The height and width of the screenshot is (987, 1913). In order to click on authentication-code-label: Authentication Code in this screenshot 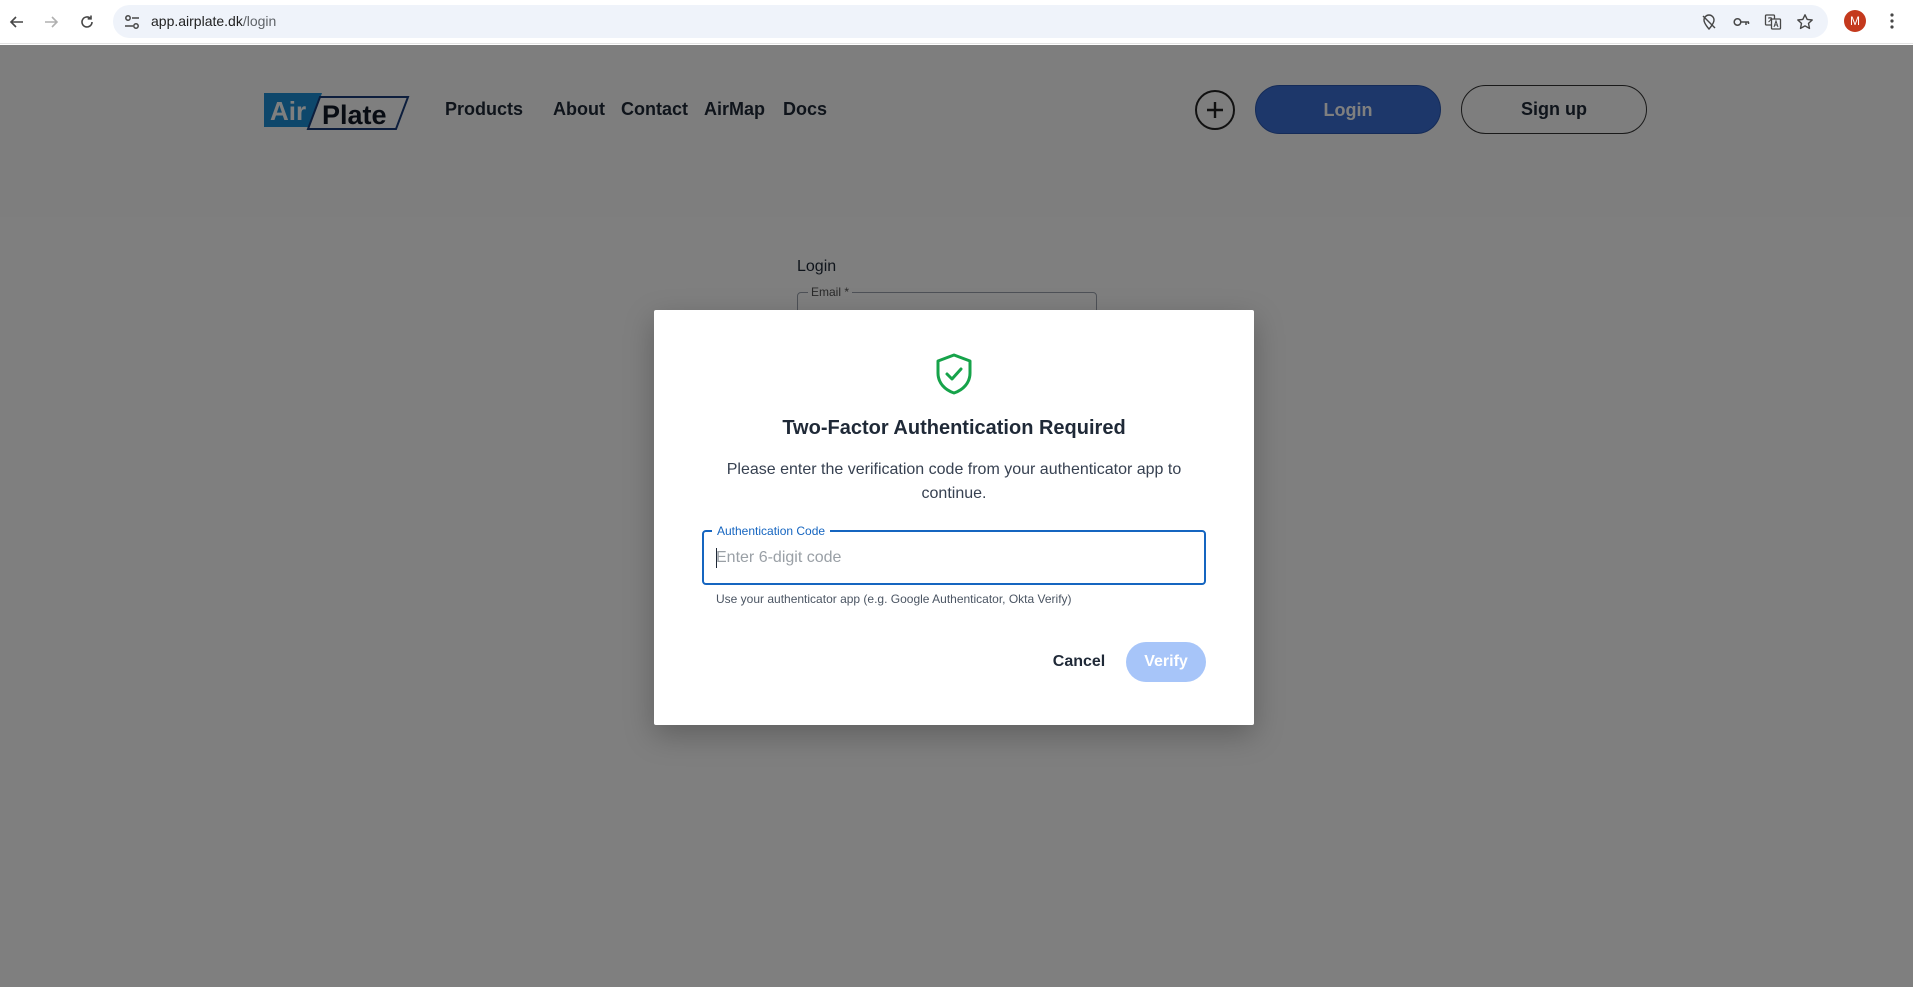, I will do `click(771, 531)`.